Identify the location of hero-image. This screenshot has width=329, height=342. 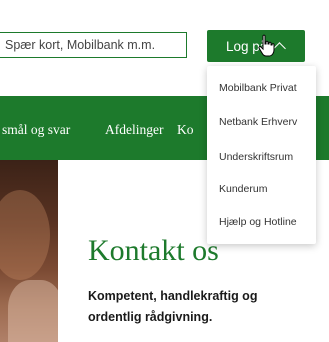
(29, 251).